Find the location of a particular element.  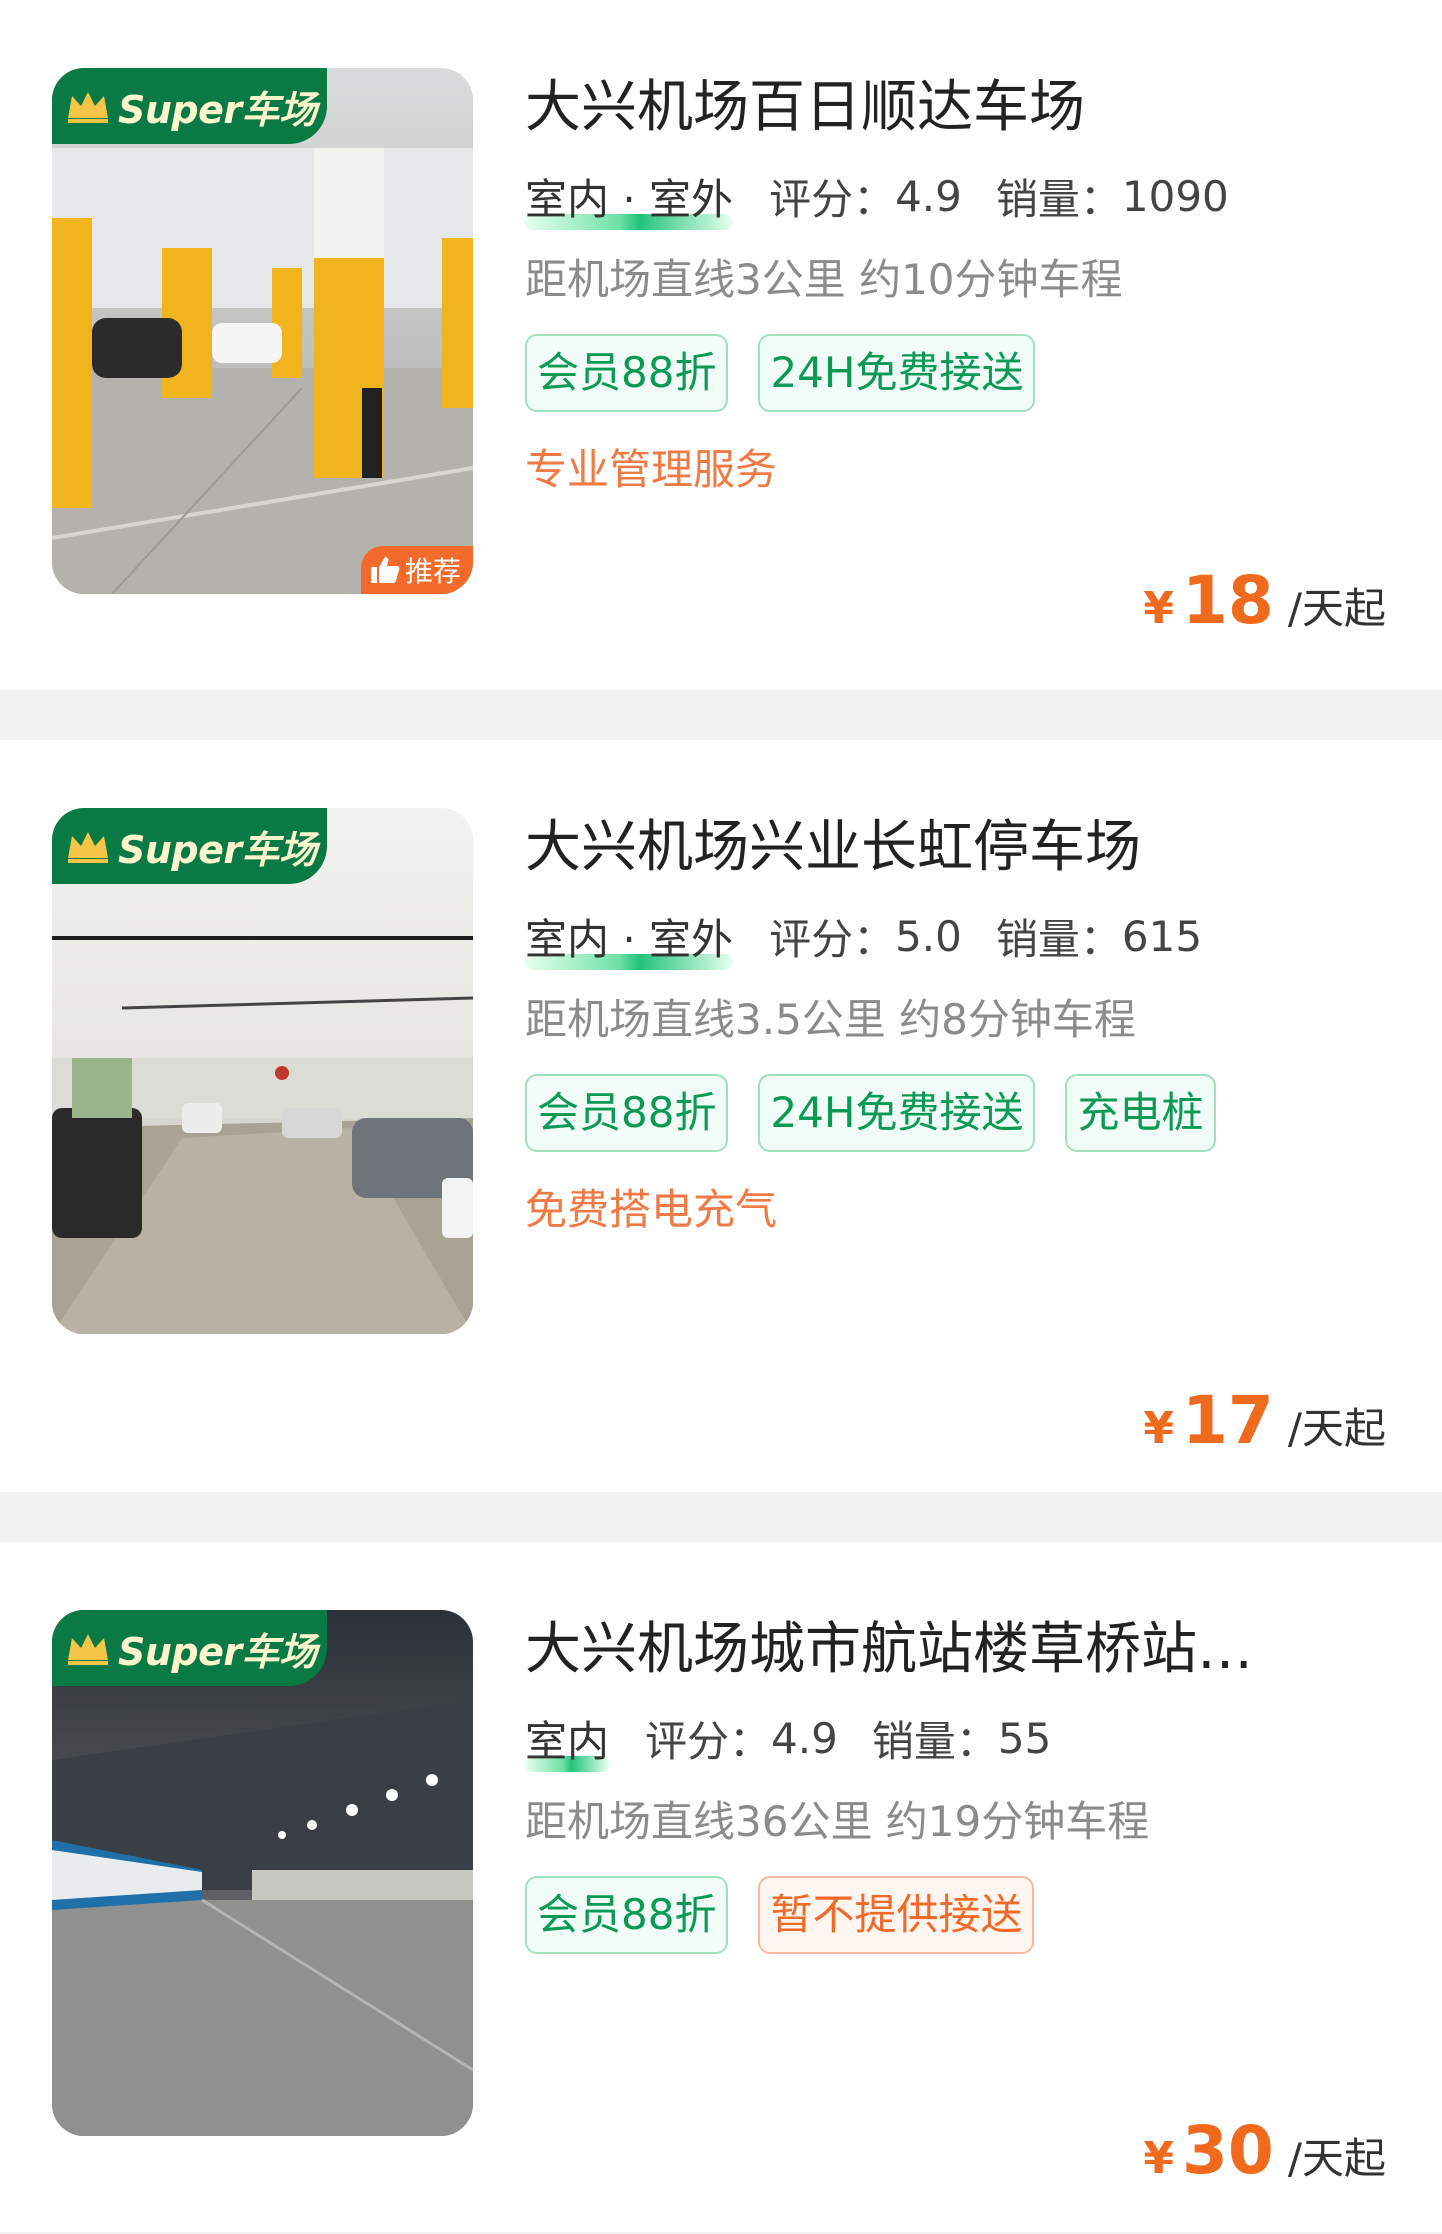

recommend-label: 推荐 is located at coordinates (432, 571).